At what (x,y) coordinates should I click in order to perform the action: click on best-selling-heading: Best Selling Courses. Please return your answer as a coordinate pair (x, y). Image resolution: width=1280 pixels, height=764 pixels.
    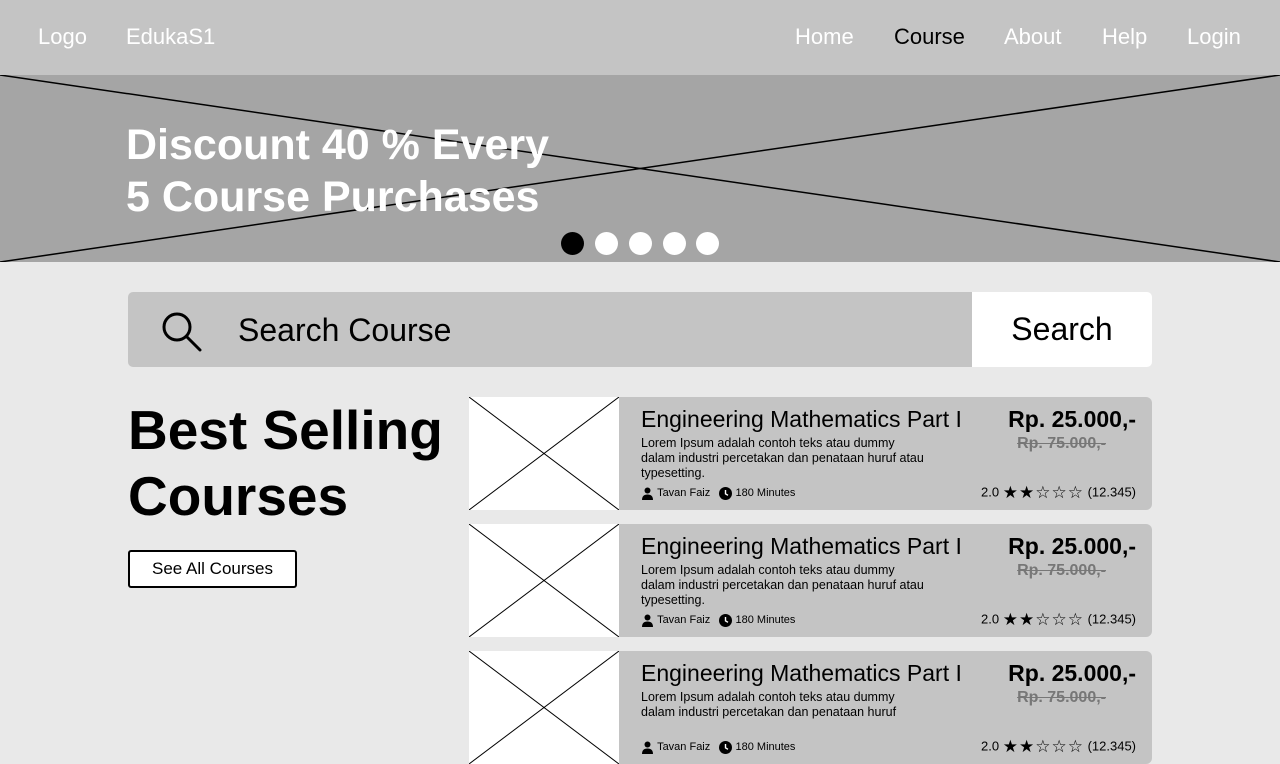
    Looking at the image, I should click on (285, 463).